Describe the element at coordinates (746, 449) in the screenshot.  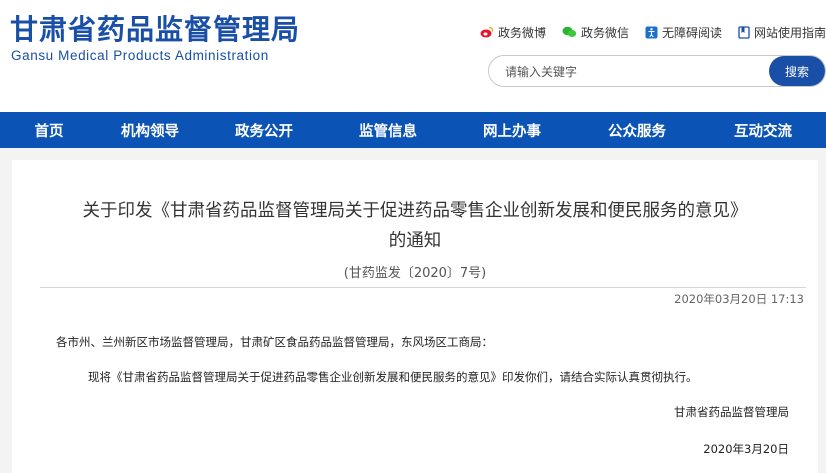
I see `sign-date-text: 2020年3月20日` at that location.